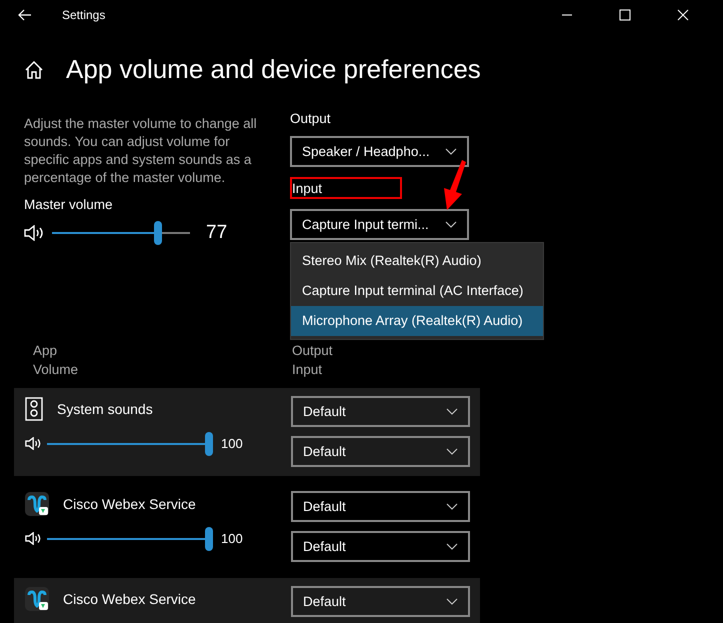 The width and height of the screenshot is (723, 623). Describe the element at coordinates (417, 291) in the screenshot. I see `menu-option: Capture Input terminal (AC Interface)` at that location.